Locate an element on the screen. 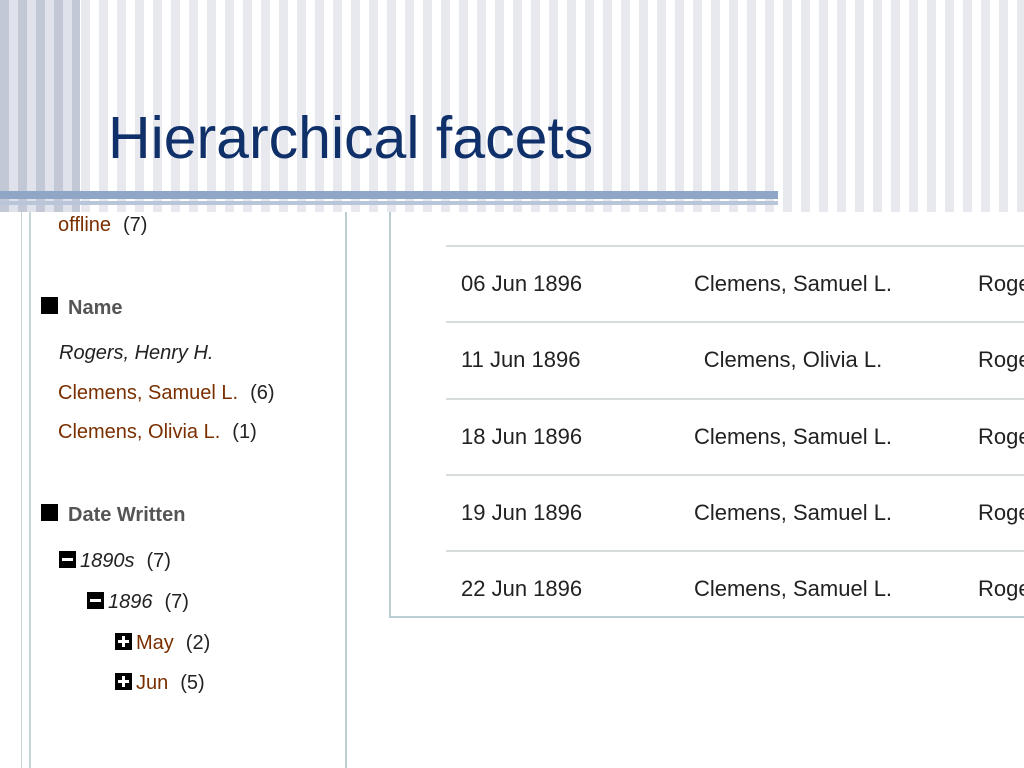  facet-tree-month: Jun (5) is located at coordinates (160, 683).